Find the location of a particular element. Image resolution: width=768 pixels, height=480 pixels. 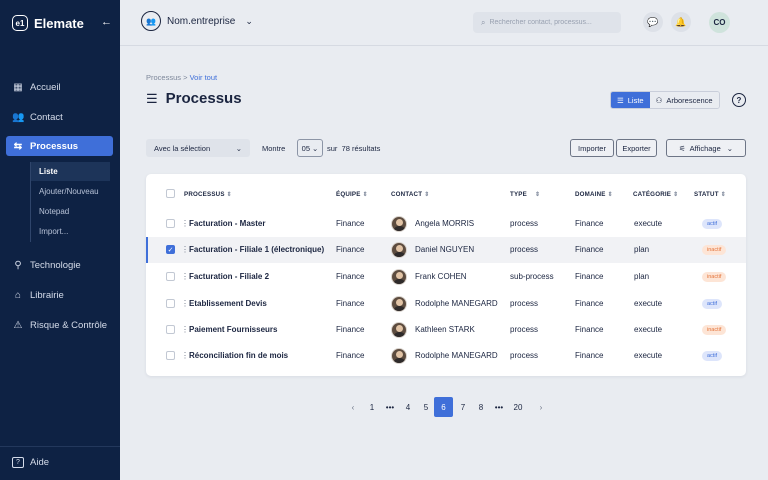

sidebar-item-librairie: ⌂ Librairie is located at coordinates (59, 295).